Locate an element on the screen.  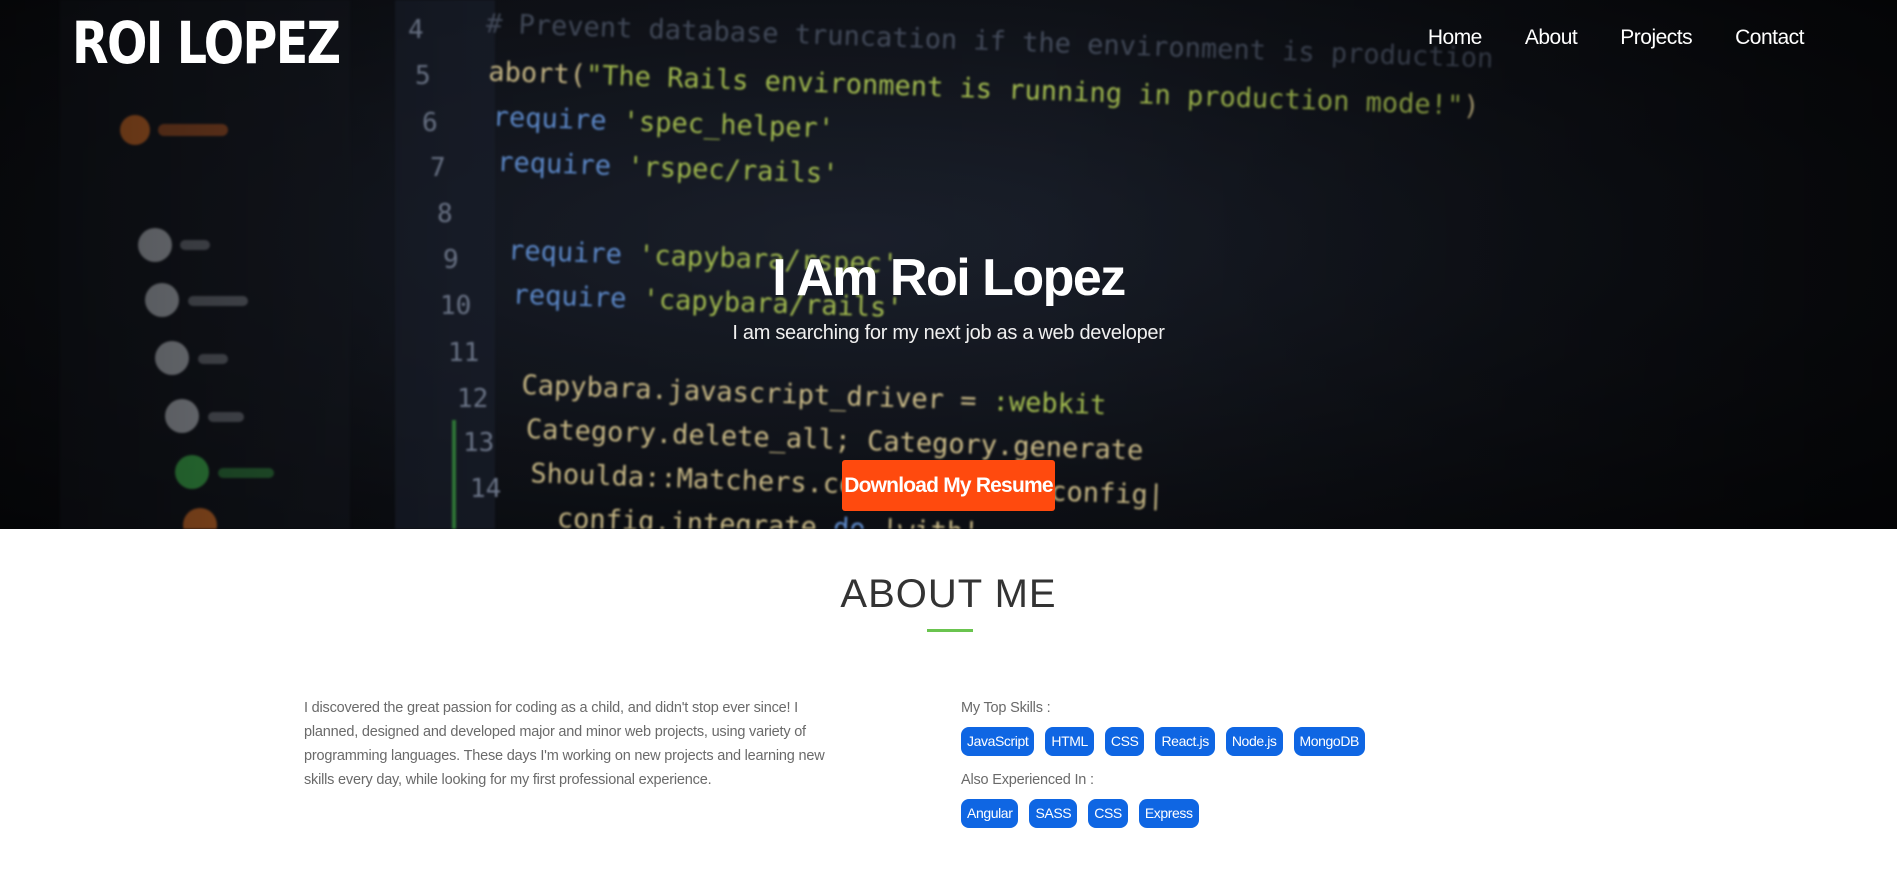
site-logo: ROI LOPEZ is located at coordinates (206, 43).